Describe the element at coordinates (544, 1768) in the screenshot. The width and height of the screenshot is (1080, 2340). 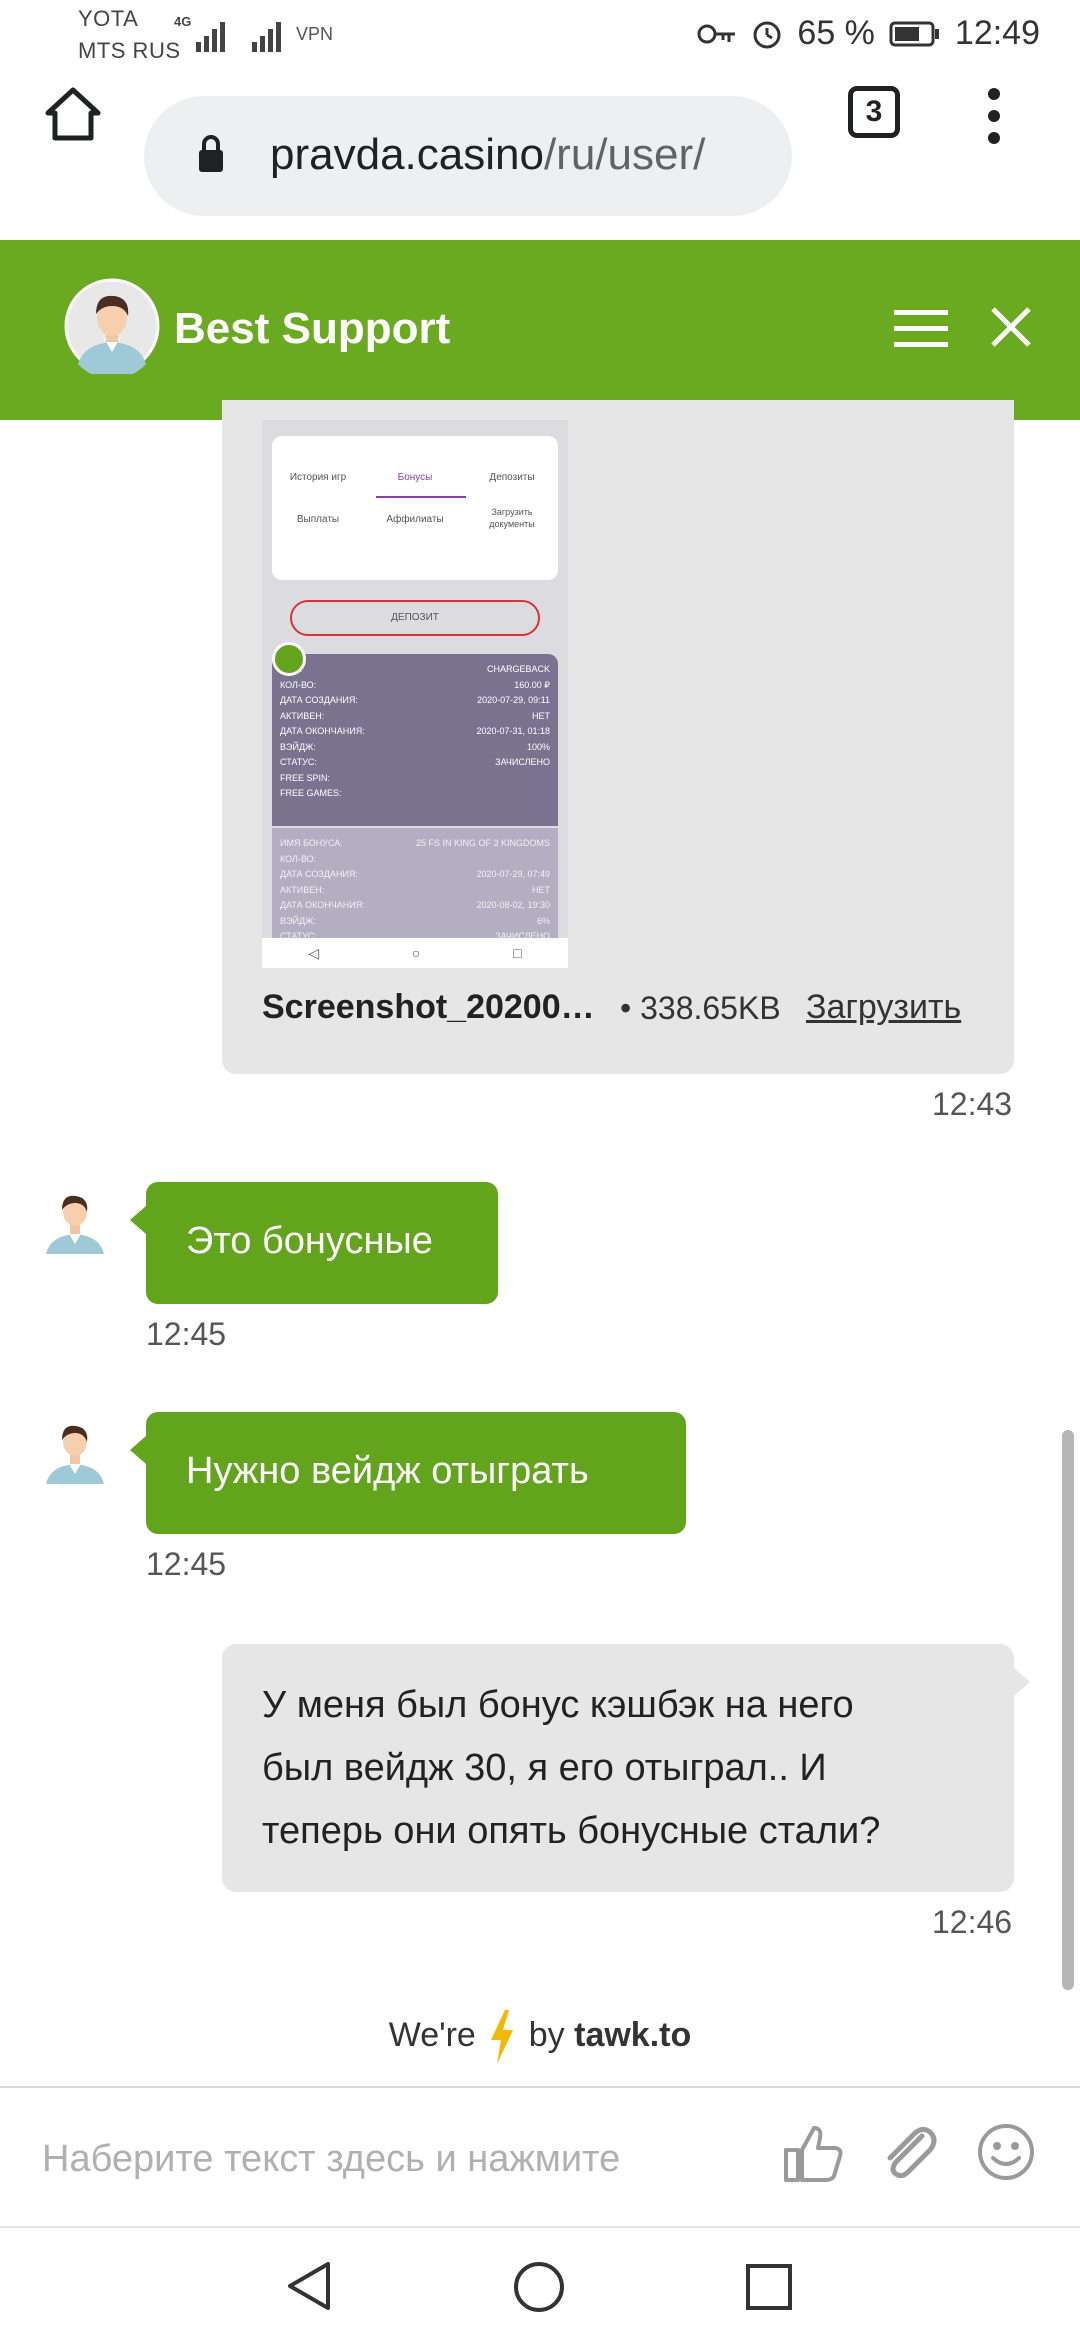
I see `user-message-line: был вейдж 30, я его отыграл.. И` at that location.